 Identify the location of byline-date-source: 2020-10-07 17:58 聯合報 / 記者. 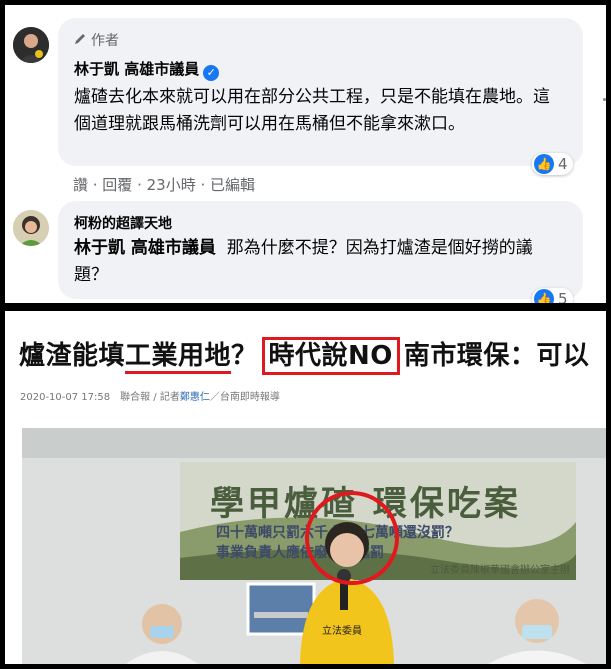
(100, 397).